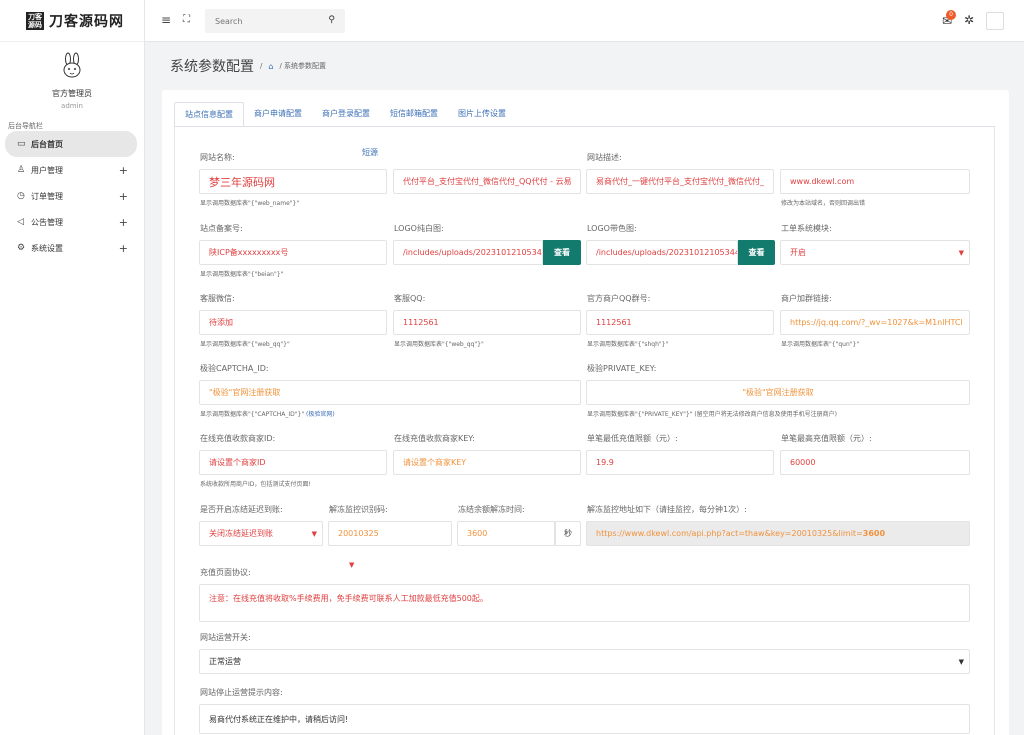 This screenshot has height=735, width=1024. What do you see at coordinates (568, 533) in the screenshot?
I see `seconds-suffix: 秒` at bounding box center [568, 533].